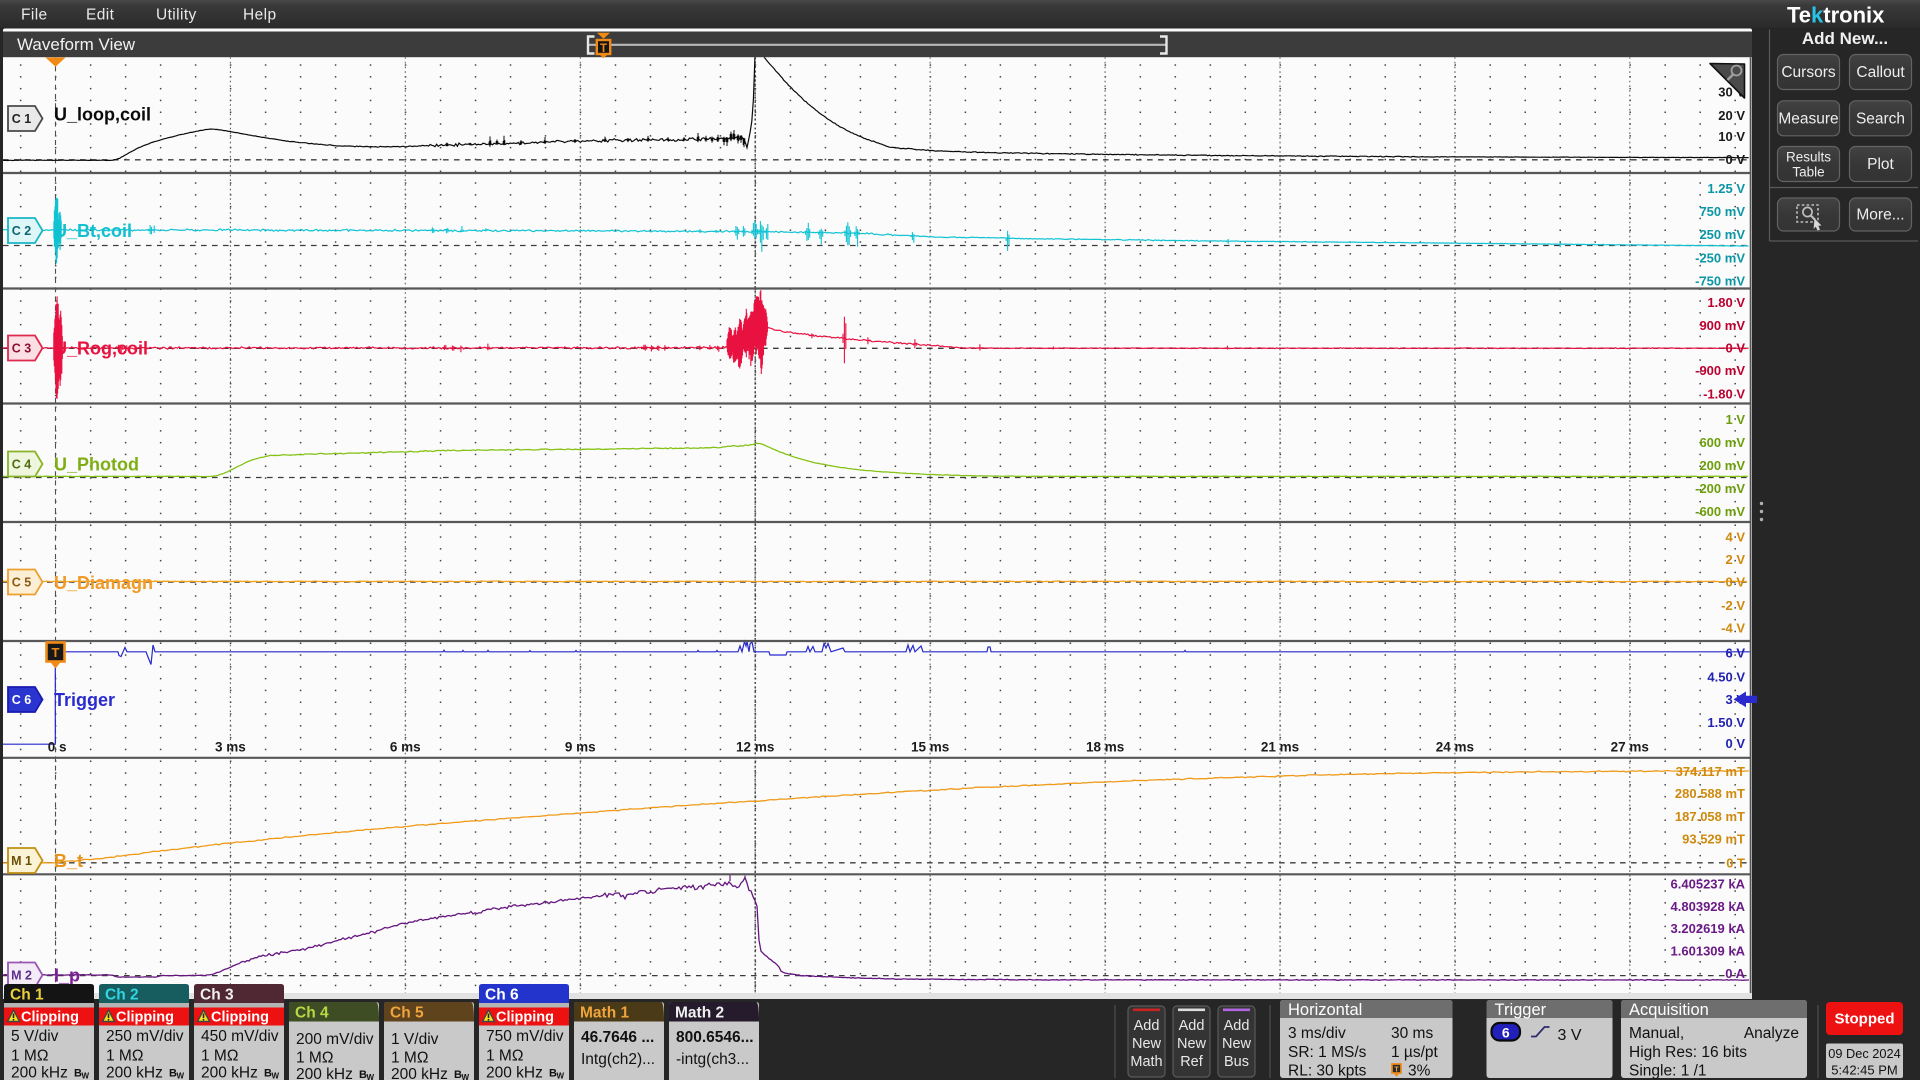  I want to click on svg-text: 93.529 mT, so click(1713, 839).